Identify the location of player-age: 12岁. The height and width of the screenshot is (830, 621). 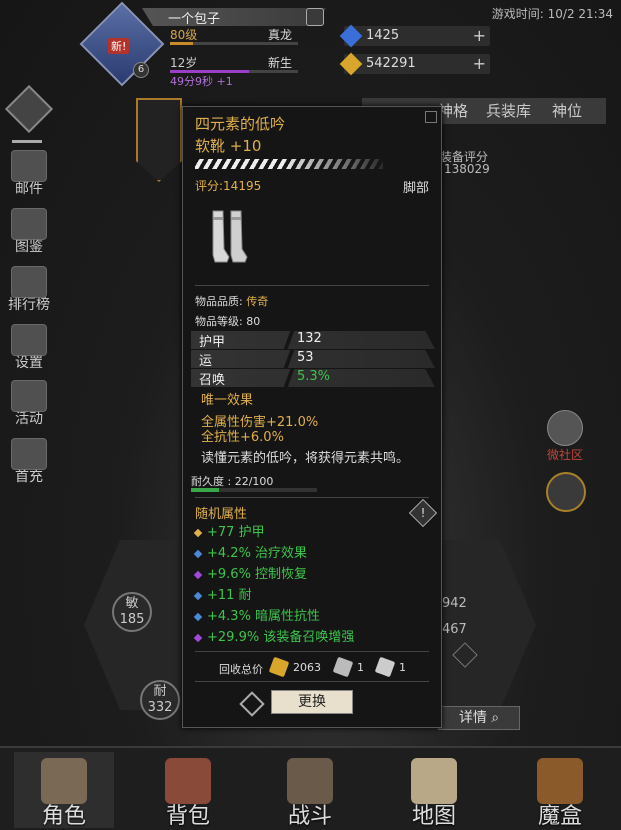
(184, 63).